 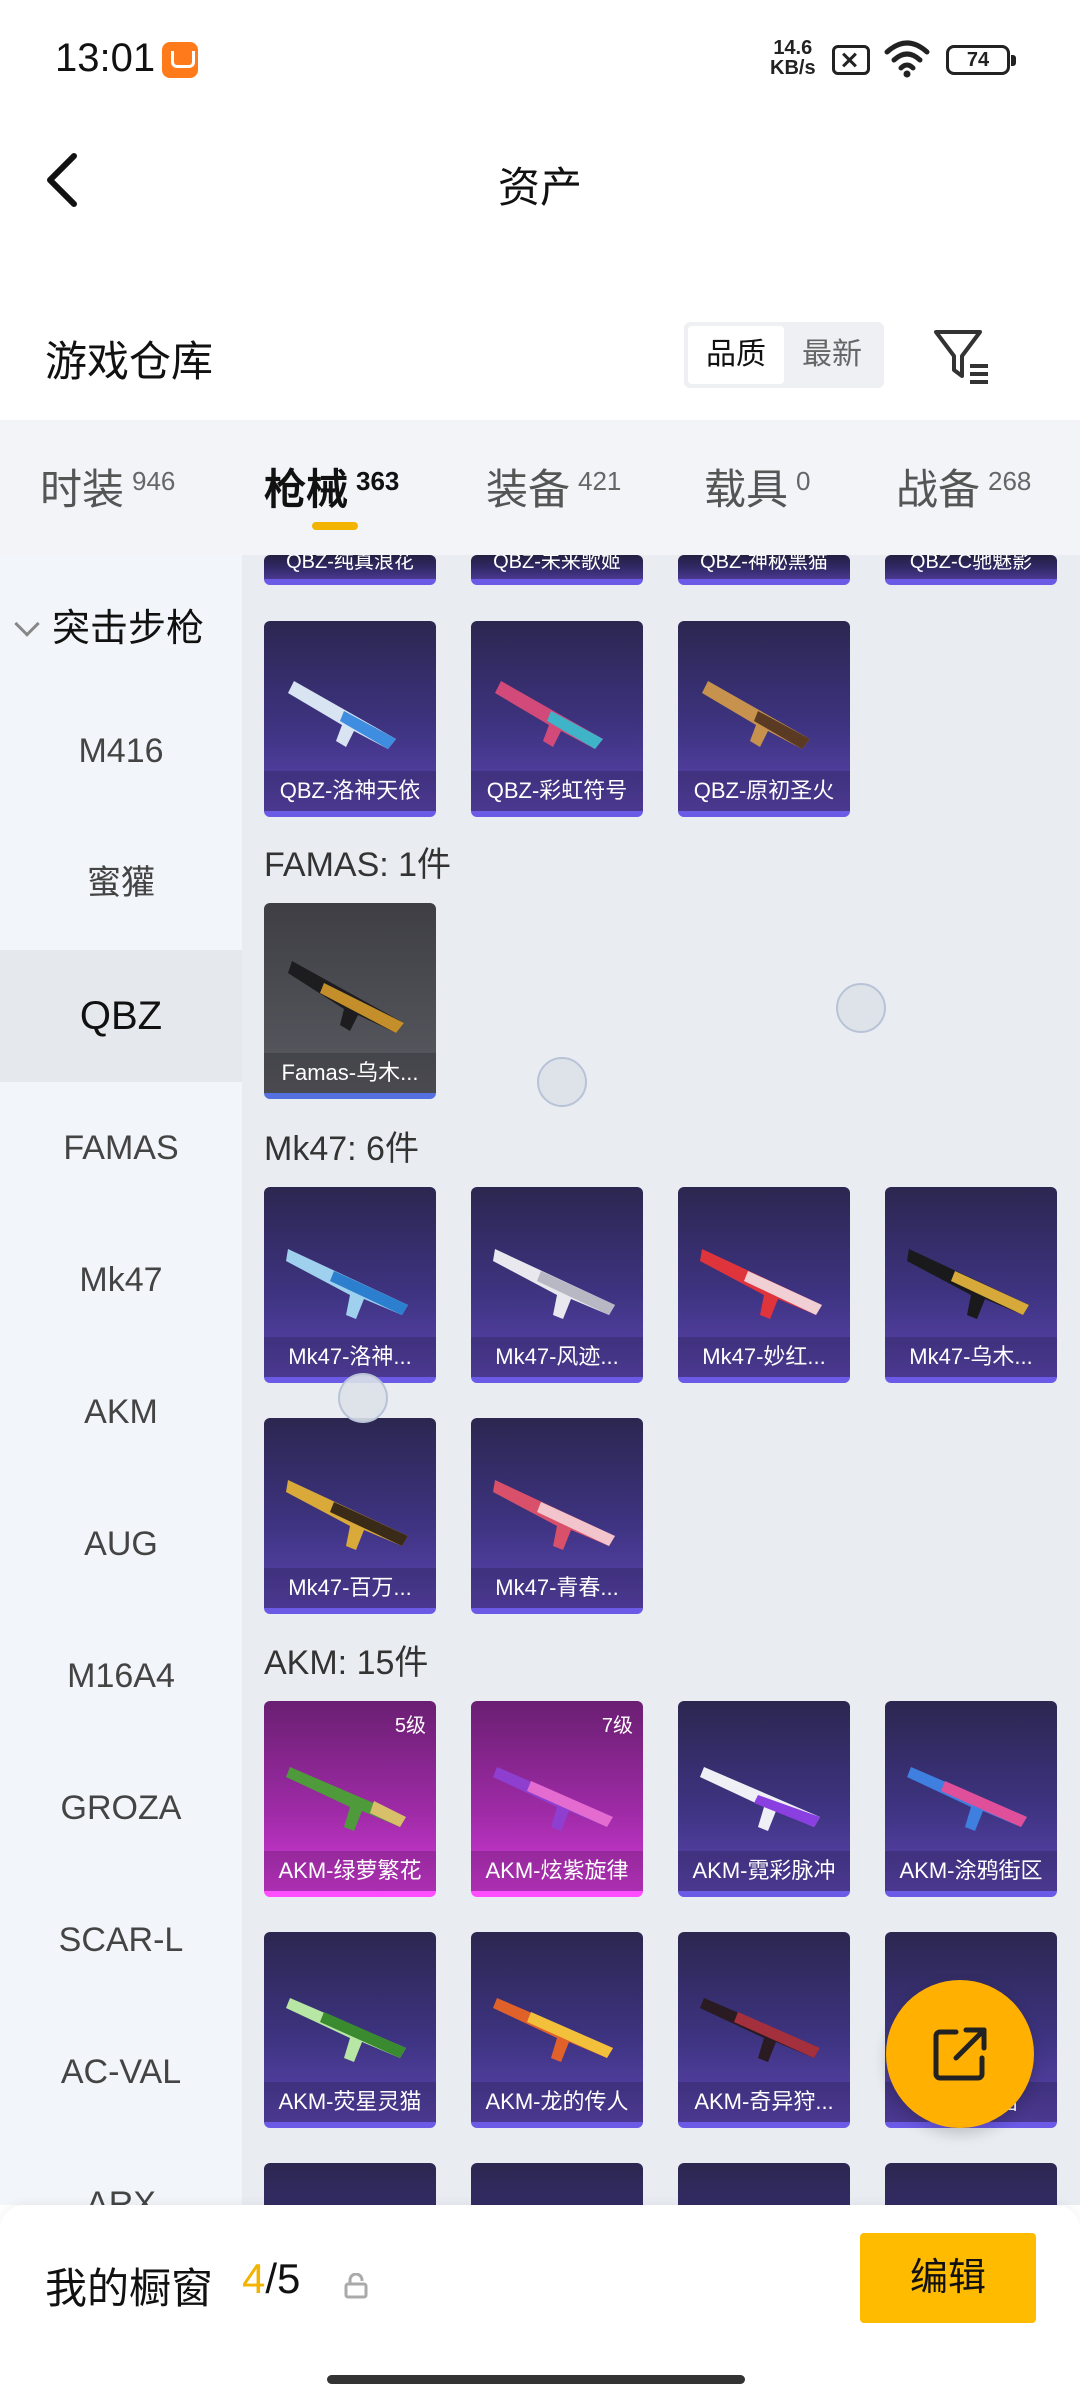 I want to click on wifi-icon, so click(x=907, y=59).